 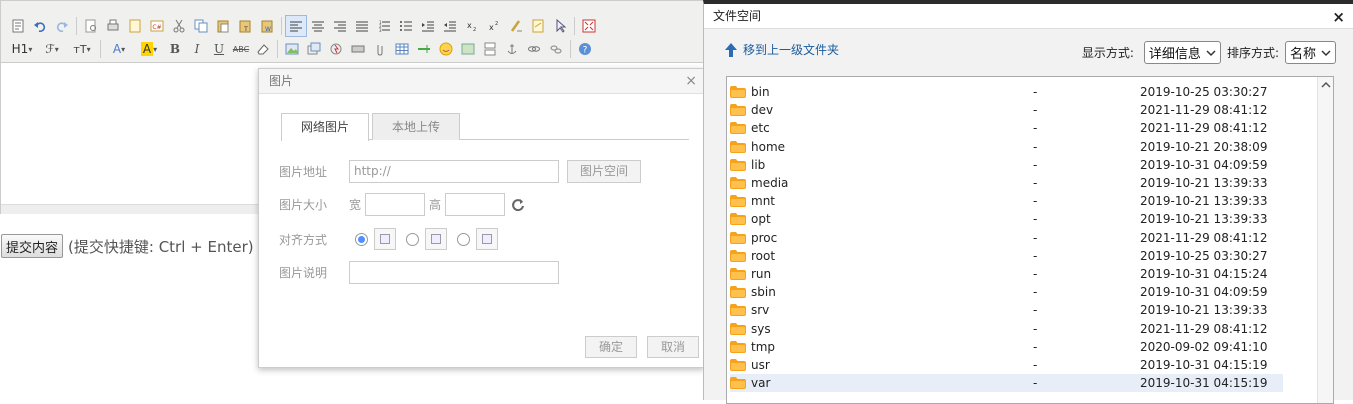 I want to click on source-button, so click(x=18, y=26).